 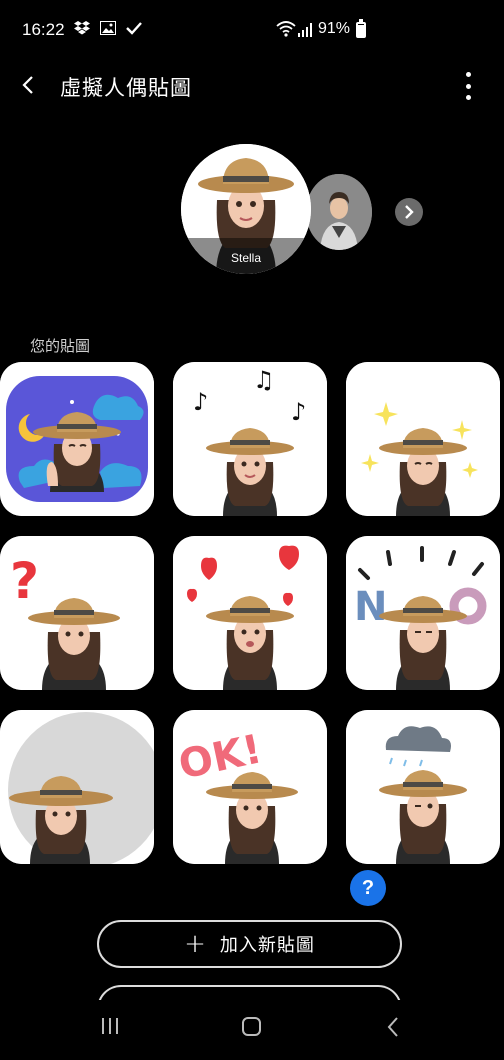 I want to click on battery-percent: 91%, so click(x=334, y=28).